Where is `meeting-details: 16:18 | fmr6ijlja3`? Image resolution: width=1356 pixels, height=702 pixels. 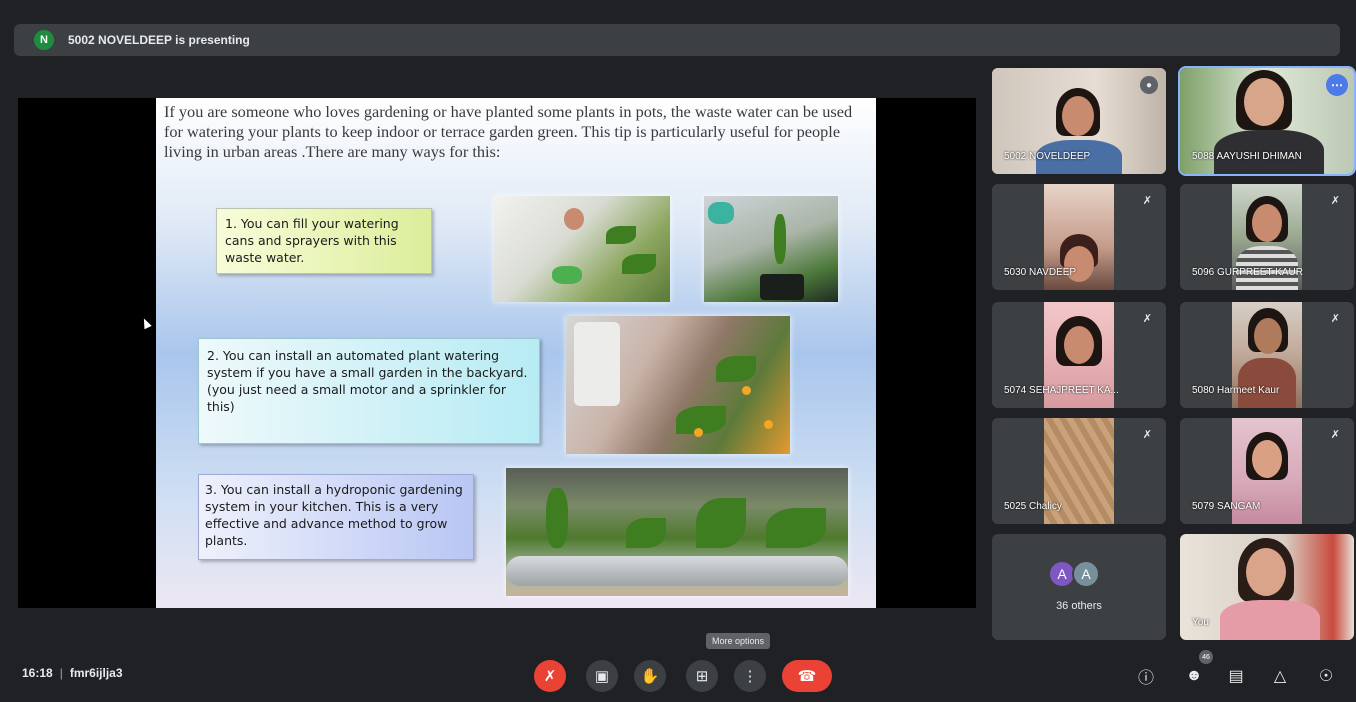 meeting-details: 16:18 | fmr6ijlja3 is located at coordinates (72, 673).